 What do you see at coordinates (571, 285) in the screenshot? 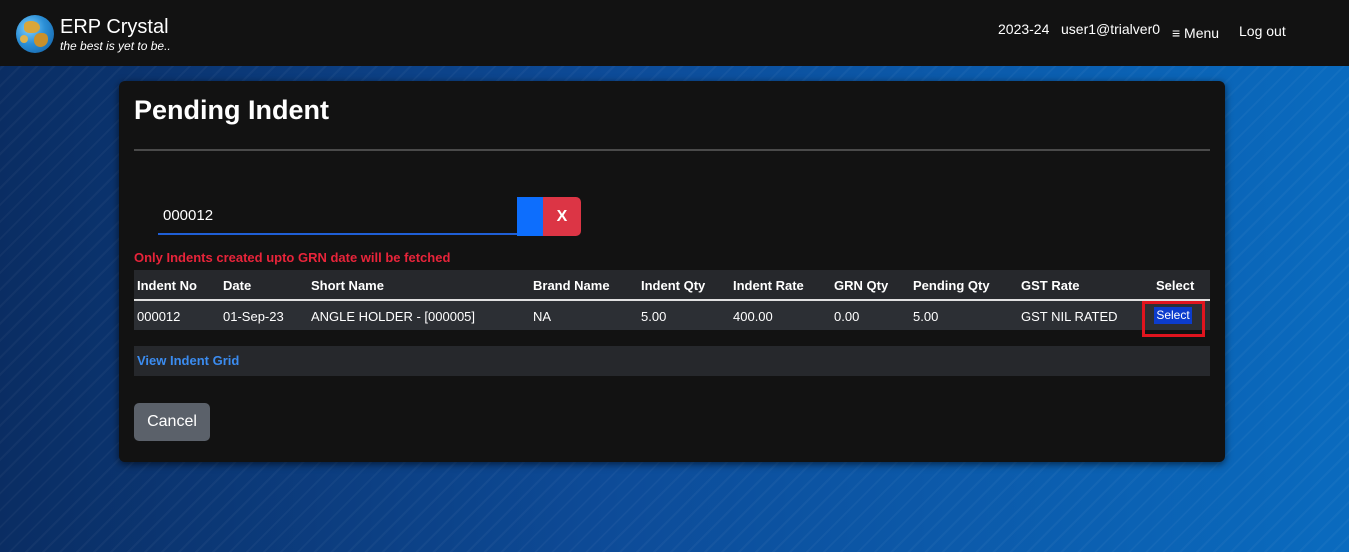
I see `header-brand-name: Brand Name` at bounding box center [571, 285].